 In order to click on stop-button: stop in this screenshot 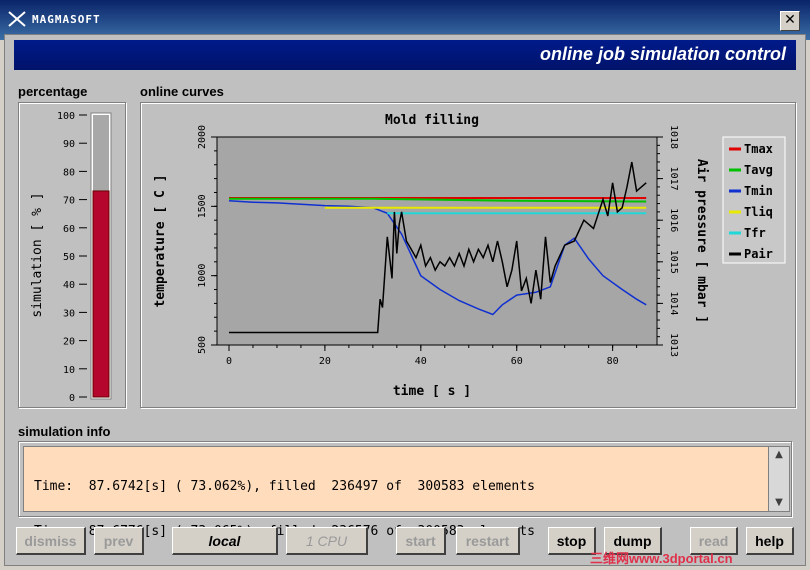, I will do `click(572, 541)`.